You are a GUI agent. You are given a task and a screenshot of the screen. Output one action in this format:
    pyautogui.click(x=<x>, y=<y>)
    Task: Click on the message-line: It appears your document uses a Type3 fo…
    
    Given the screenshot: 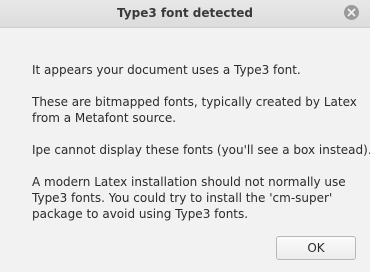 What is the action you would take?
    pyautogui.click(x=166, y=70)
    